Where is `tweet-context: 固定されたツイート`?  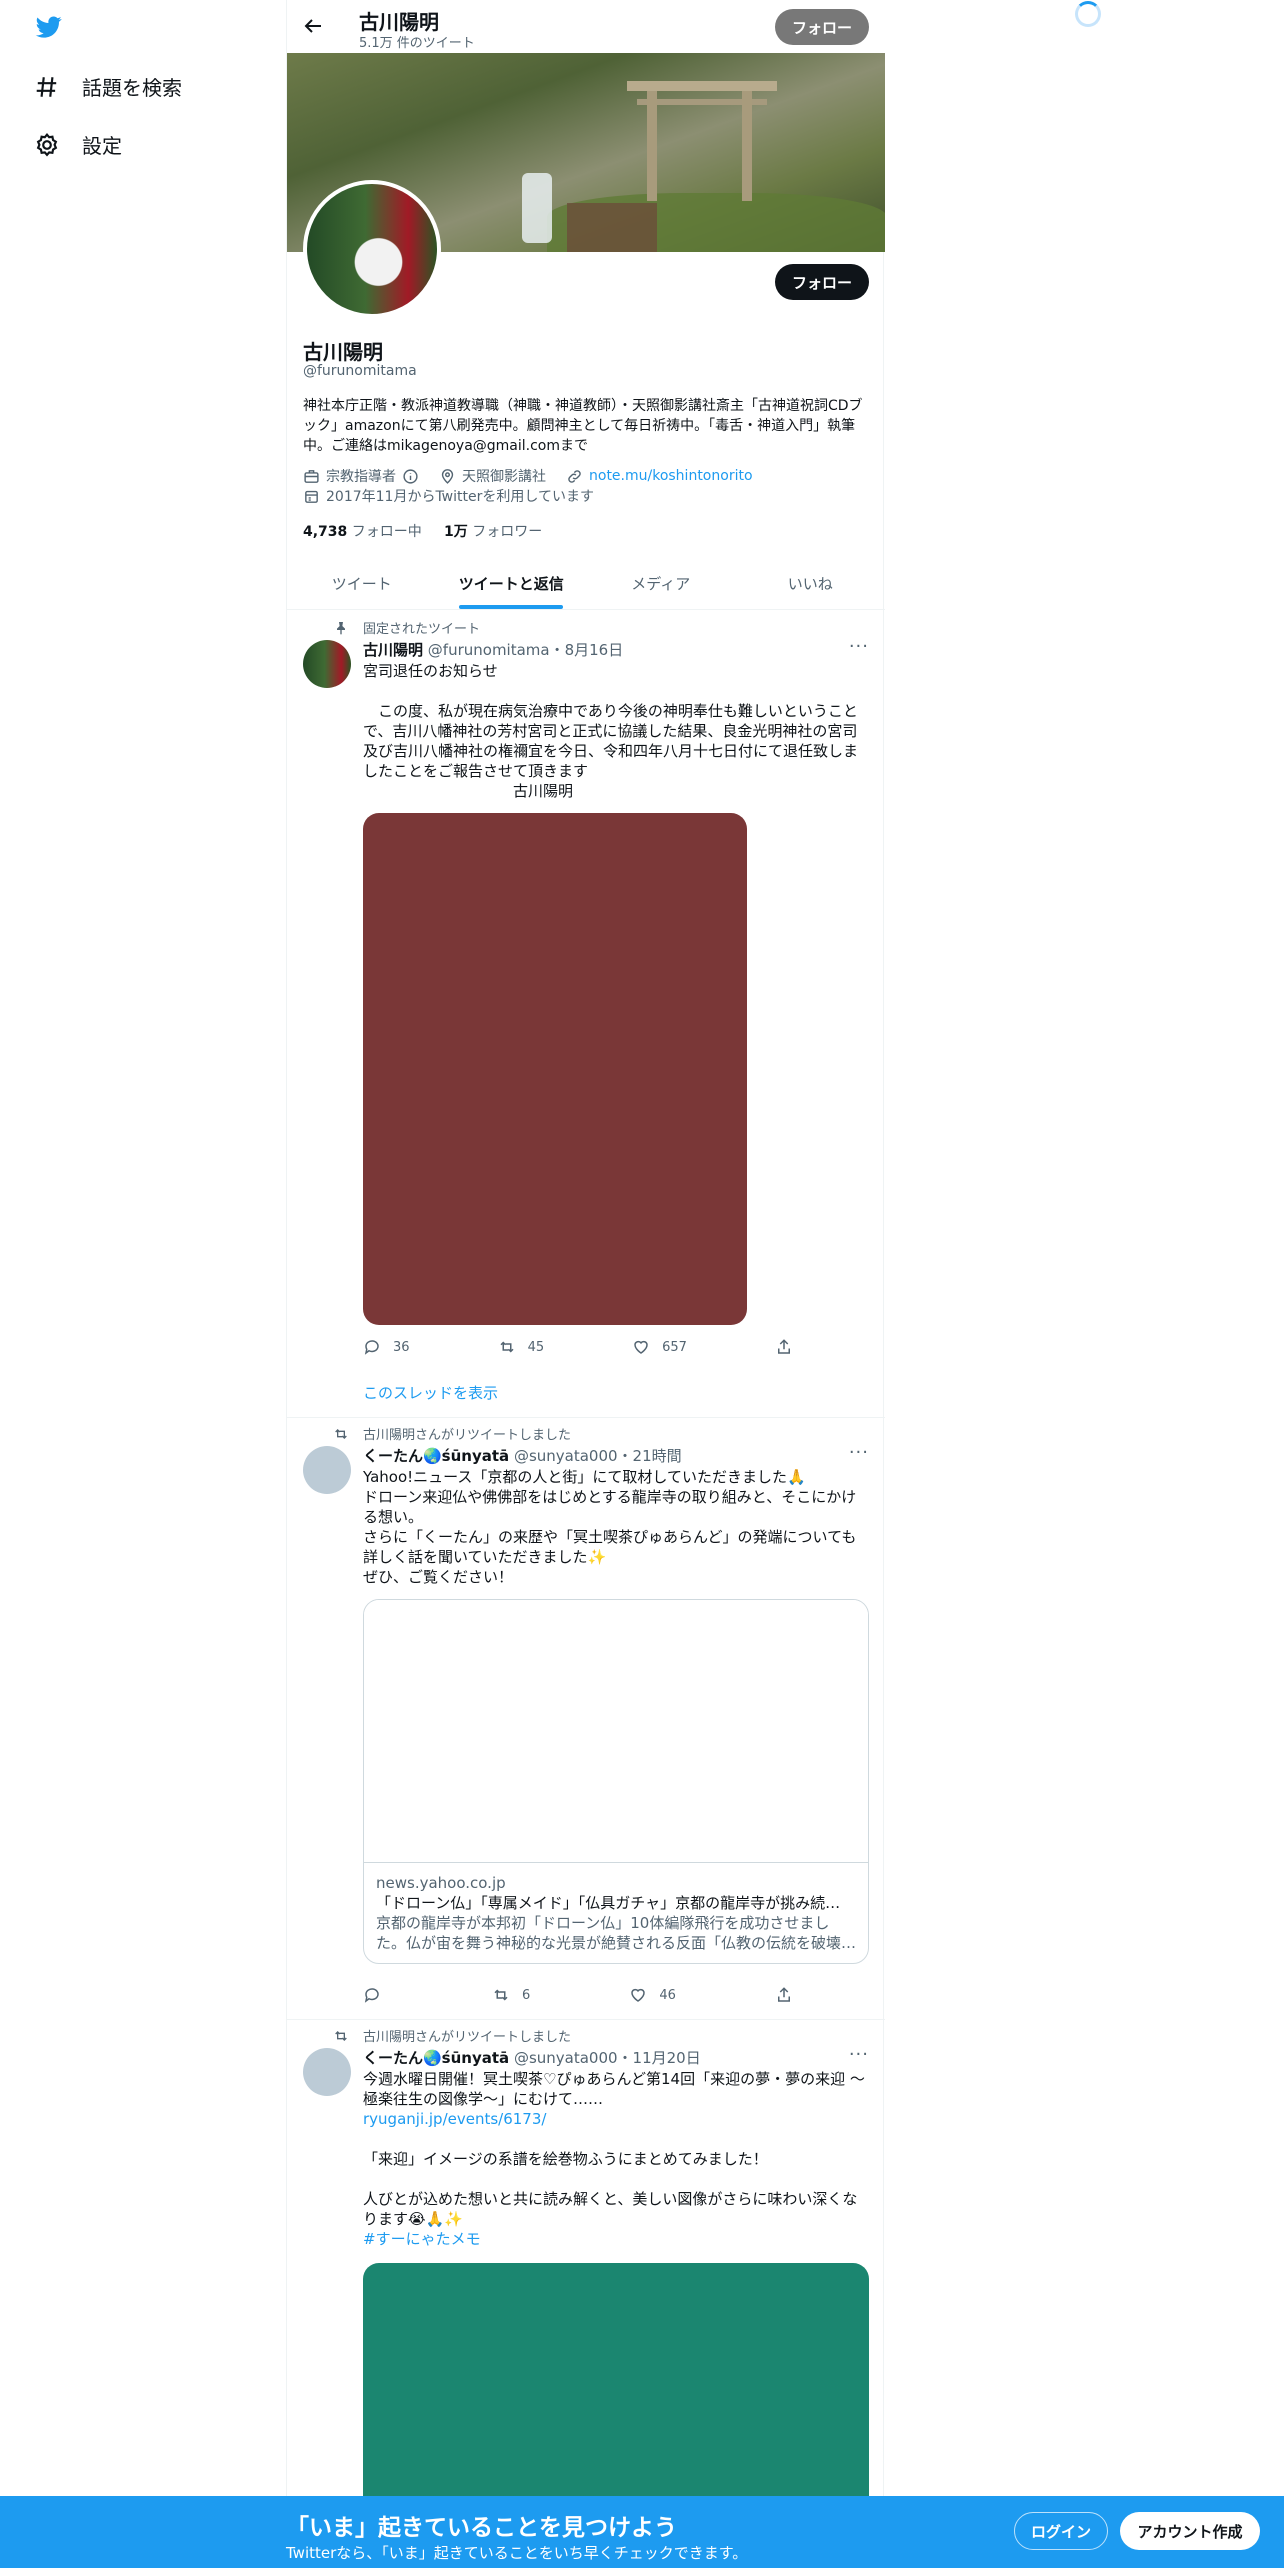
tweet-context: 固定されたツイート is located at coordinates (409, 627).